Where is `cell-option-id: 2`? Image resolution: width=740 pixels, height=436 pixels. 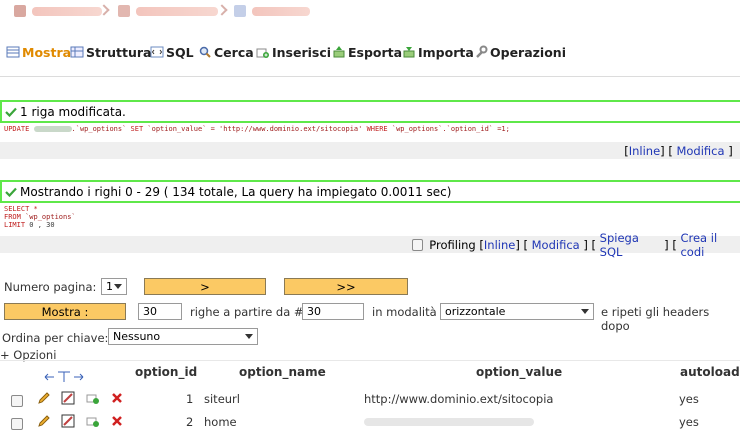
cell-option-id: 2 is located at coordinates (190, 422).